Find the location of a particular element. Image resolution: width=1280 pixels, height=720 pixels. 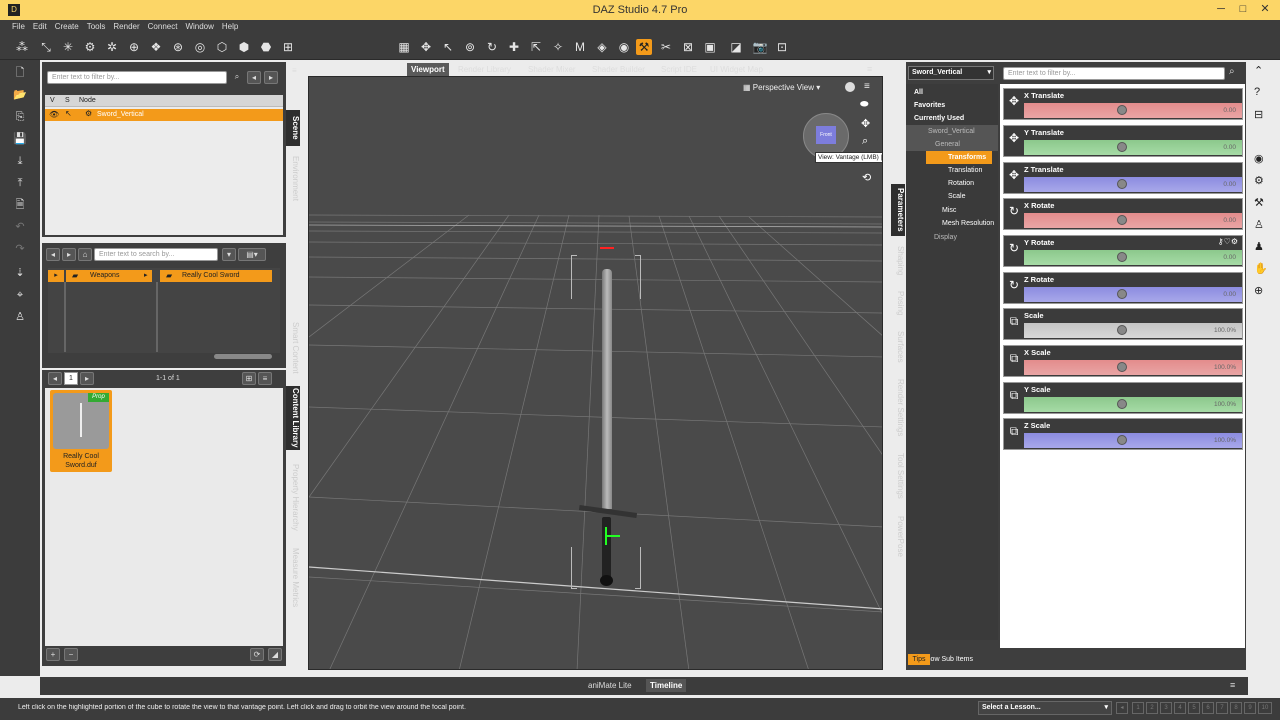

tab-powerpose: PowerPose is located at coordinates (898, 536).